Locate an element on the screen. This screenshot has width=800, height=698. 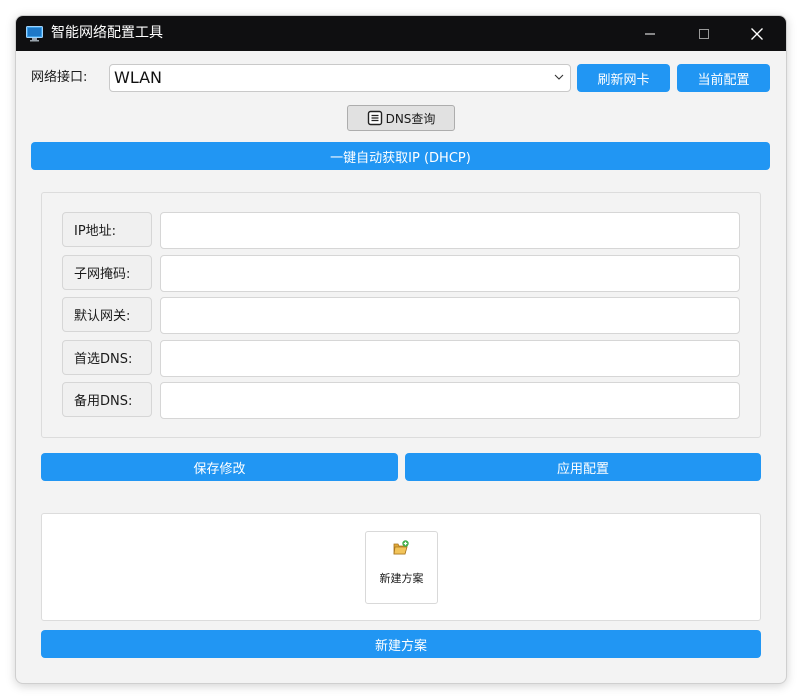
close-icon is located at coordinates (757, 33).